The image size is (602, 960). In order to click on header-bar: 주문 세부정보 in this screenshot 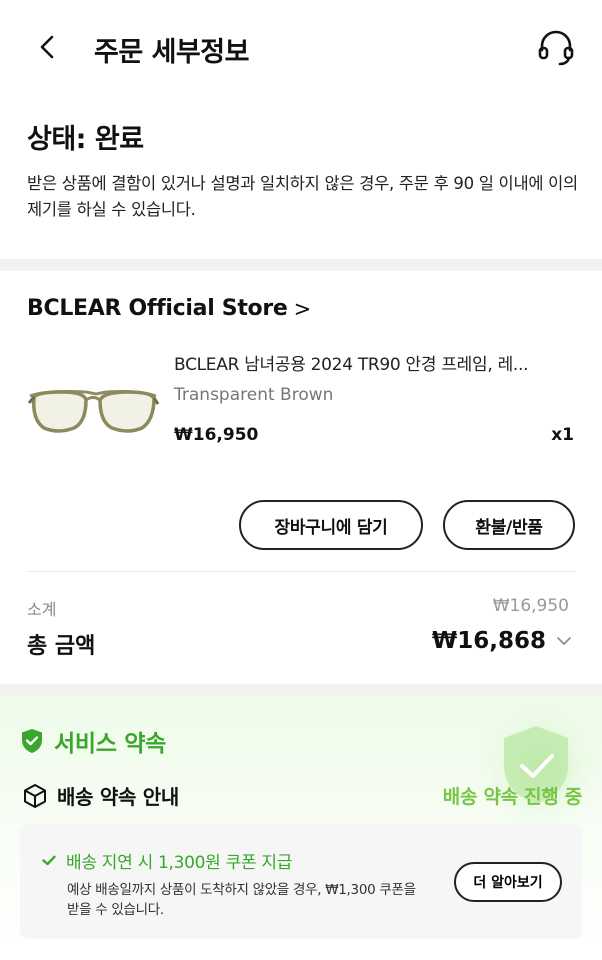, I will do `click(301, 48)`.